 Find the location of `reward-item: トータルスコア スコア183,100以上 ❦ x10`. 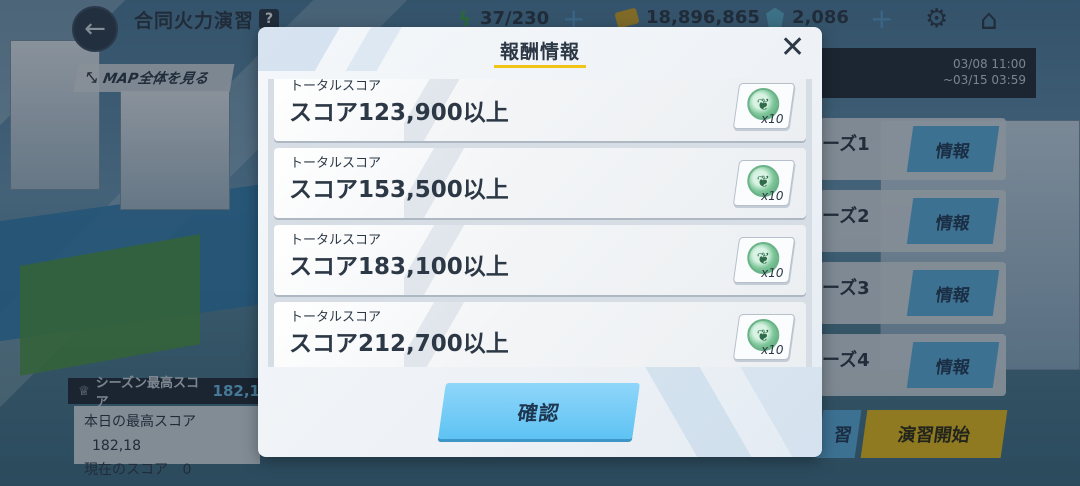

reward-item: トータルスコア スコア183,100以上 ❦ x10 is located at coordinates (540, 260).